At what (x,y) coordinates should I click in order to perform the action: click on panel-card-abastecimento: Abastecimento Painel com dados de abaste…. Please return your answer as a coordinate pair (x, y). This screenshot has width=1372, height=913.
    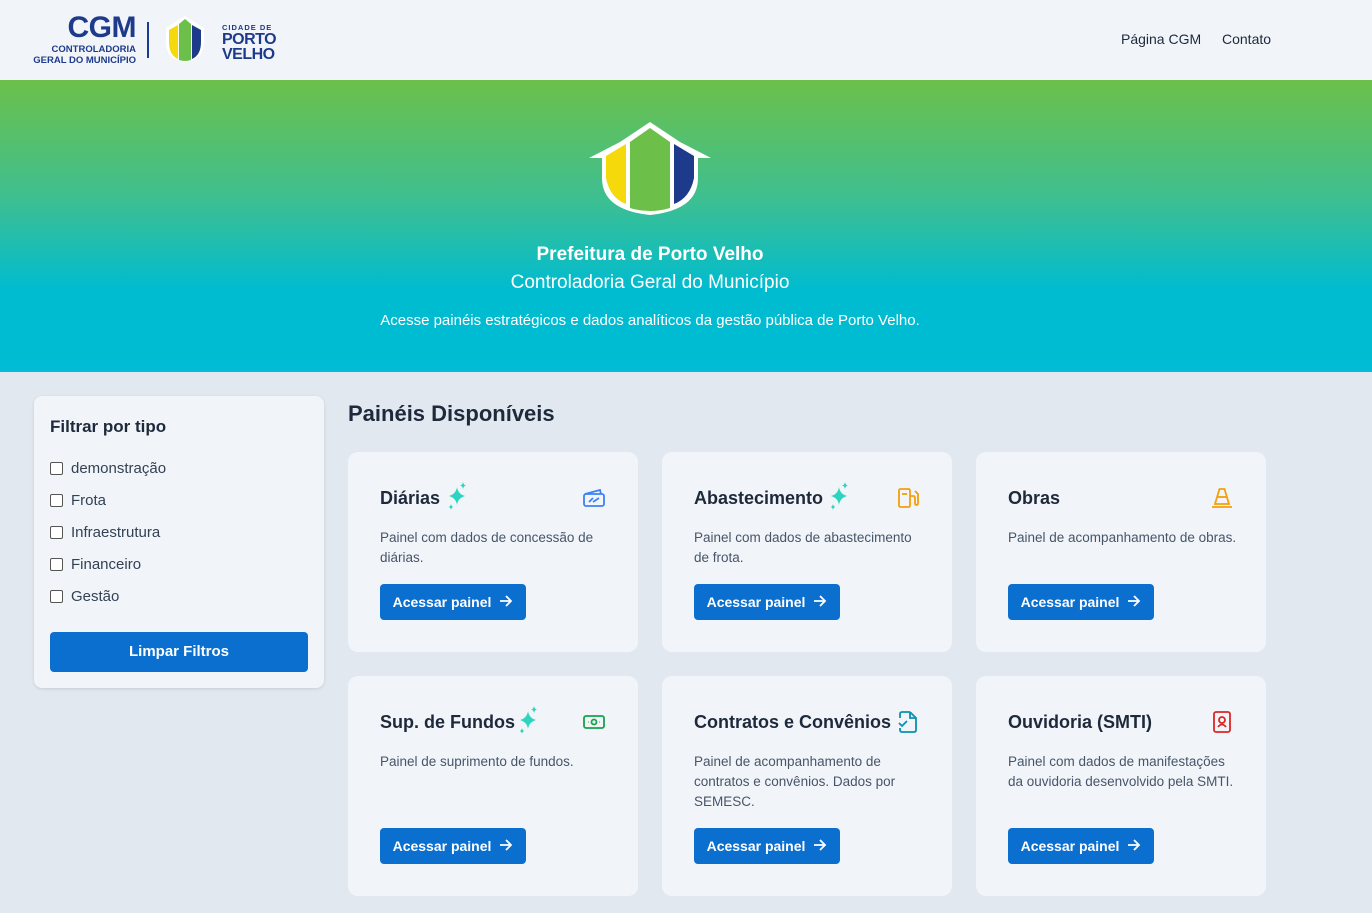
    Looking at the image, I should click on (807, 552).